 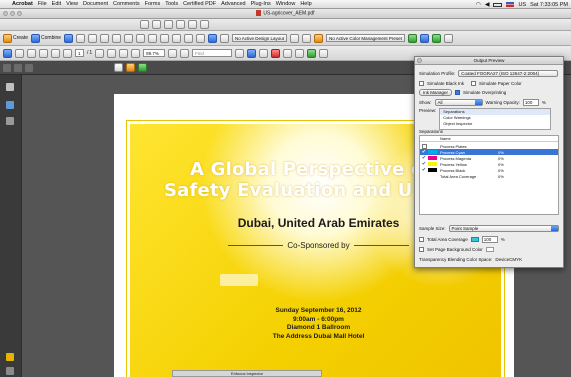 What do you see at coordinates (31, 53) in the screenshot?
I see `print-icon` at bounding box center [31, 53].